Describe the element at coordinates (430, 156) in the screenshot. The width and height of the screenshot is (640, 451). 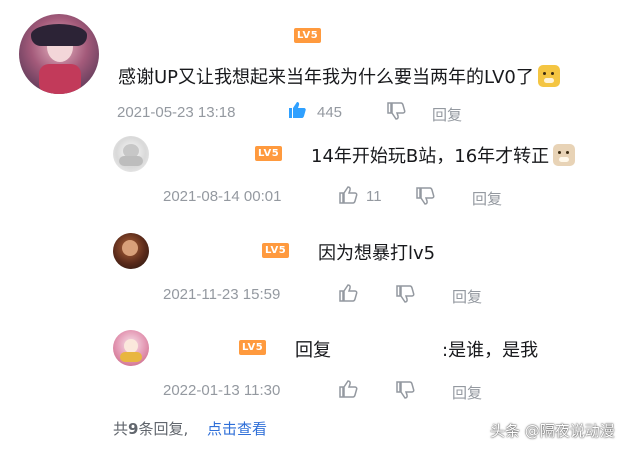
I see `reply-body: 14年开始玩B站，16年才转正` at that location.